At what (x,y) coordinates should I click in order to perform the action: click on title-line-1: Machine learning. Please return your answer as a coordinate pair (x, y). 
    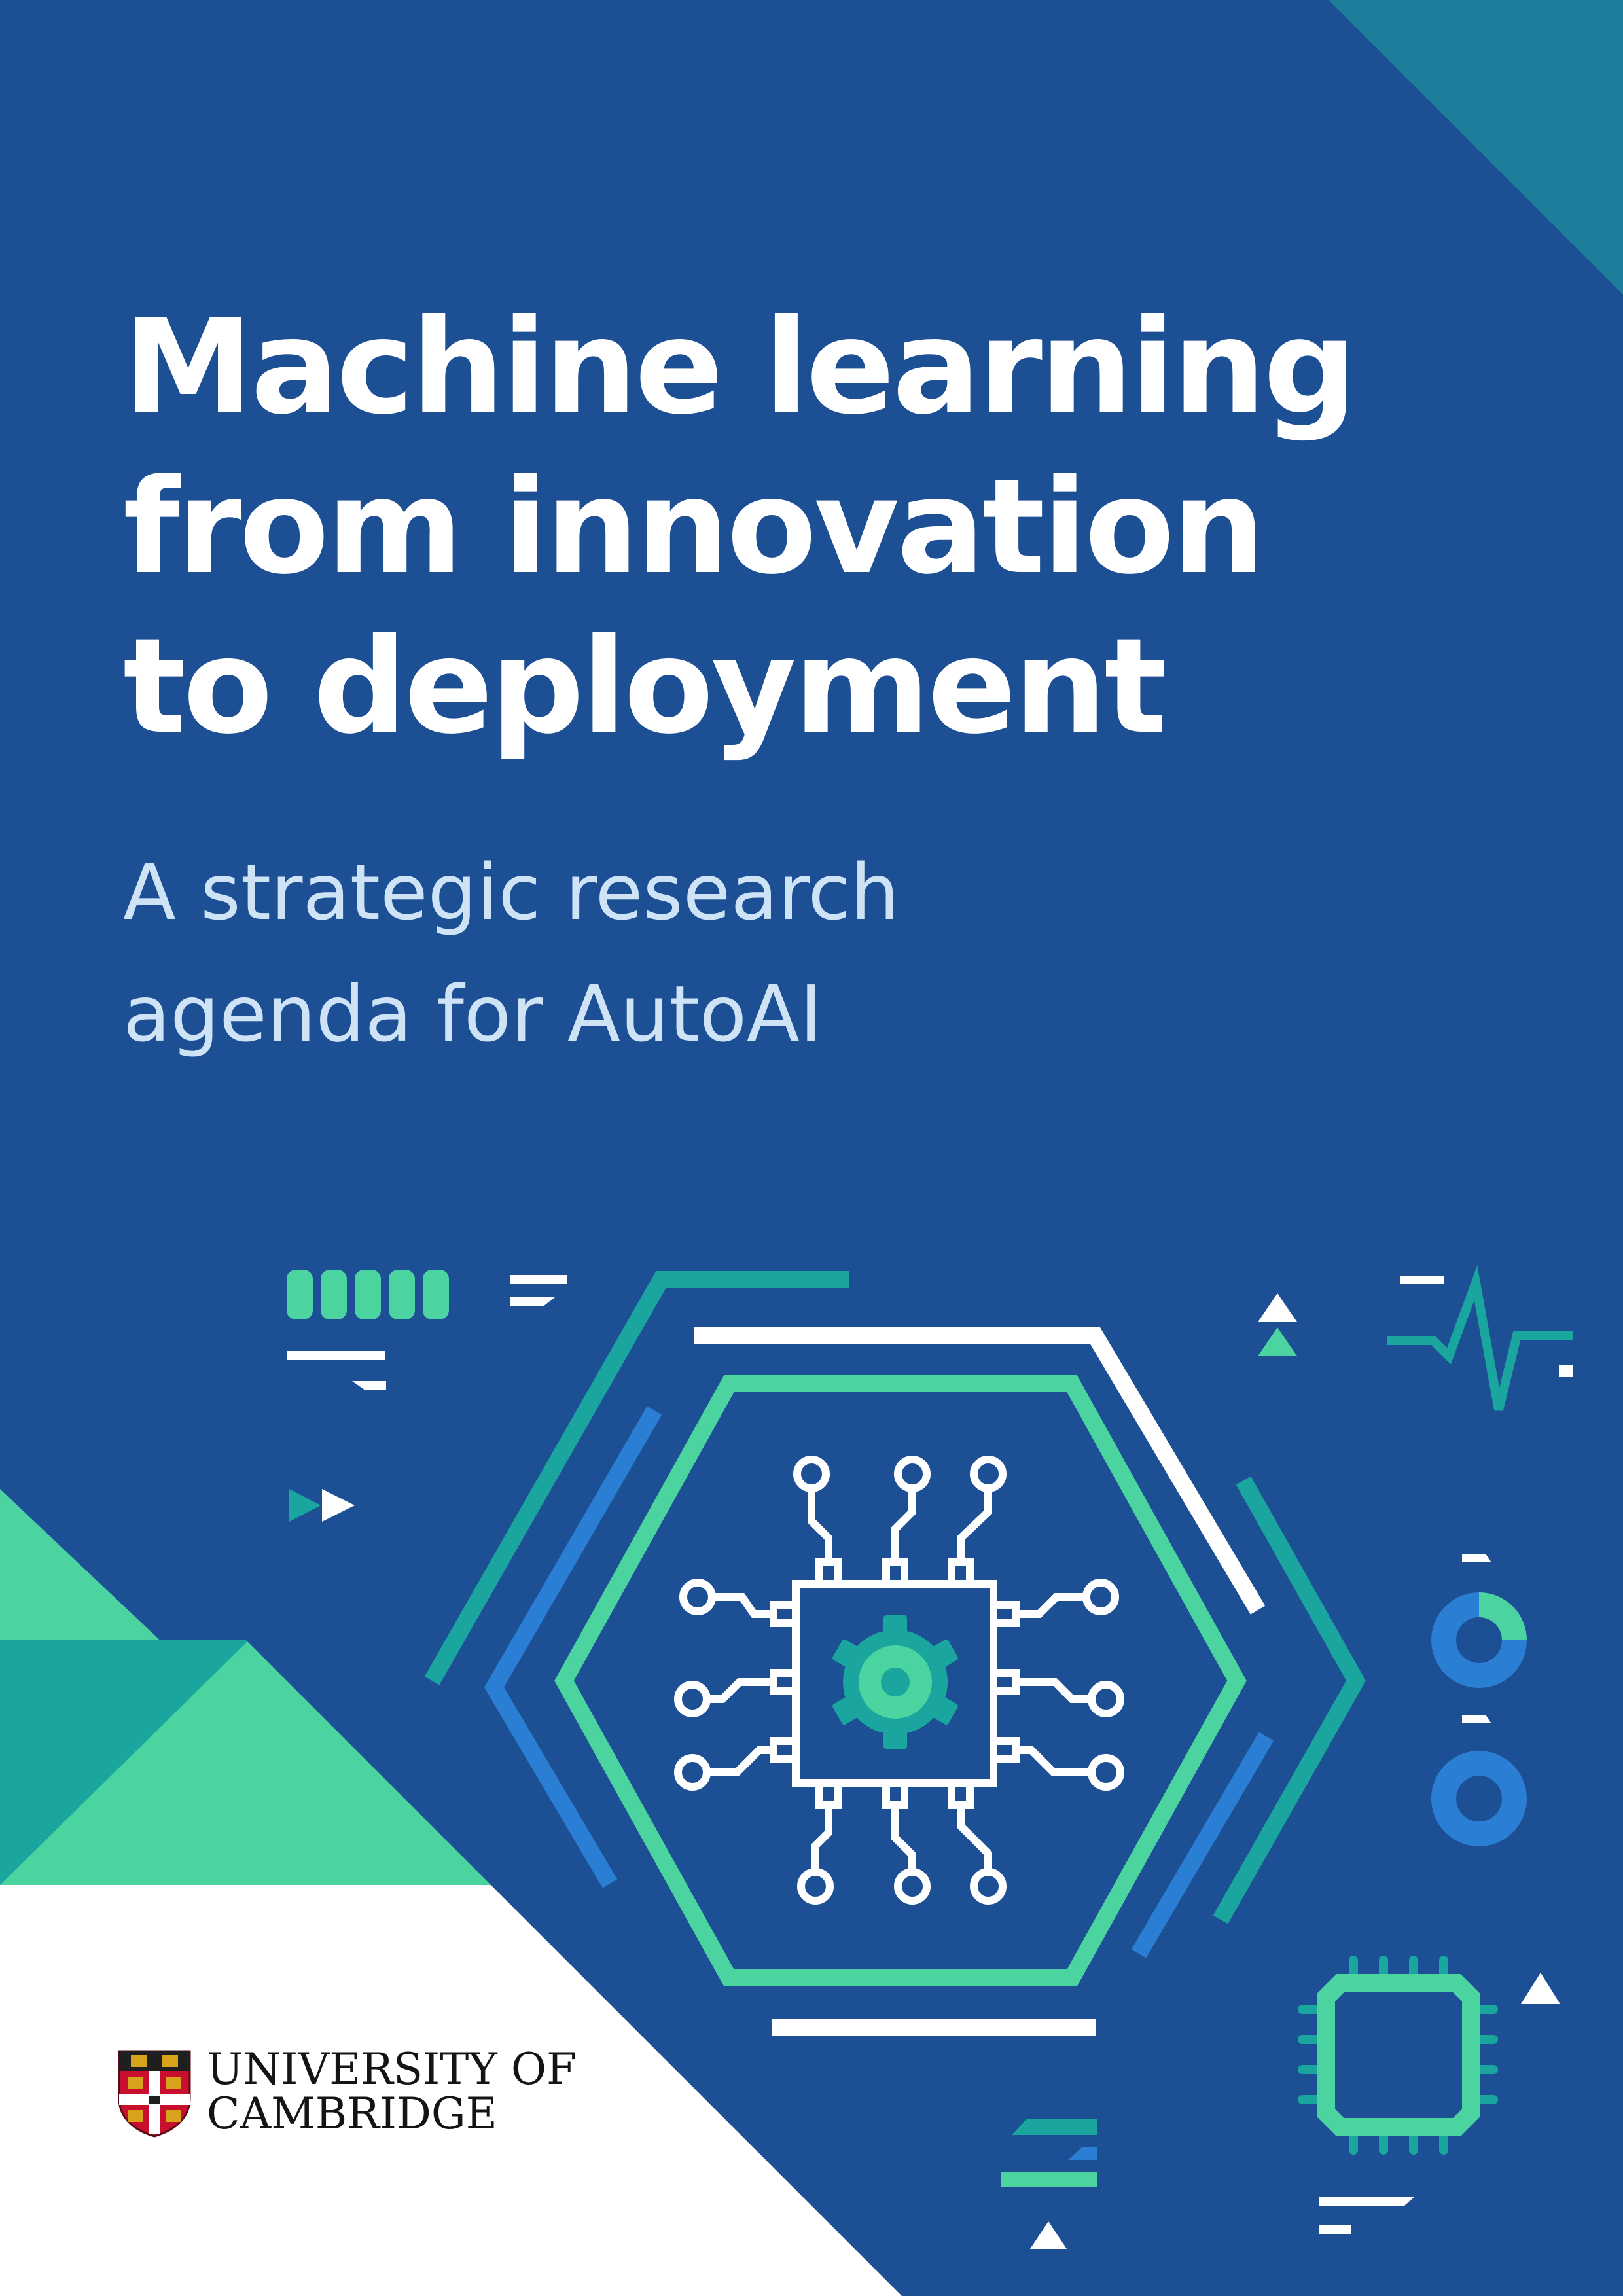
    Looking at the image, I should click on (740, 367).